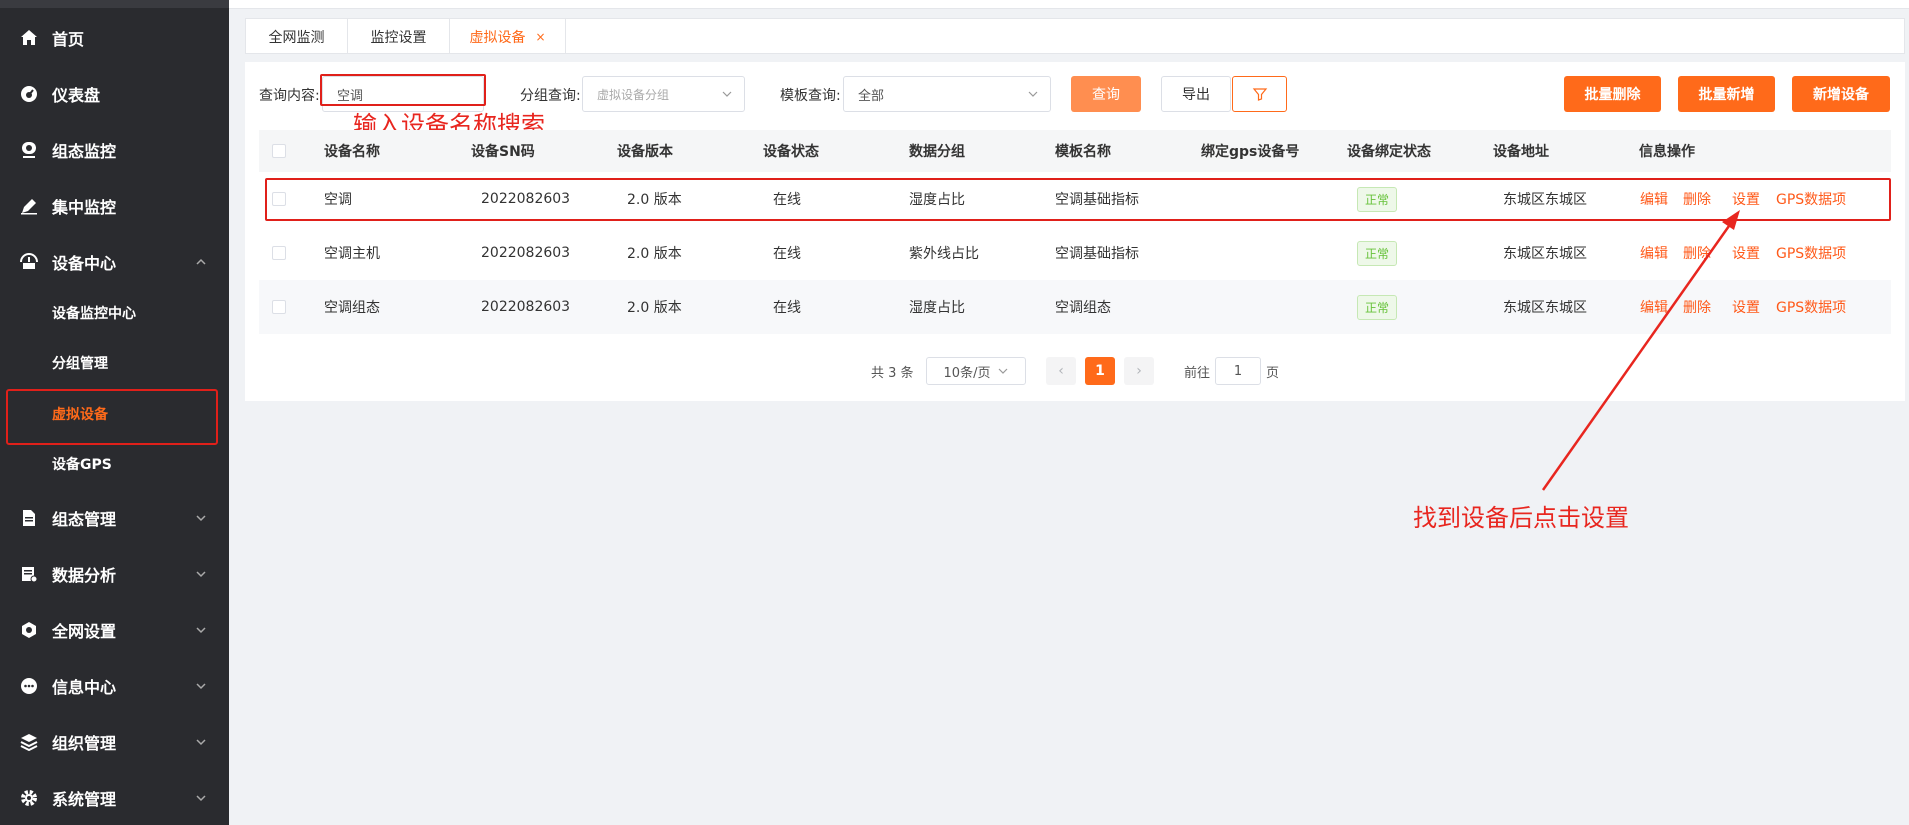 The width and height of the screenshot is (1909, 825). I want to click on annotation-click-hint: 找到设备后点击设置, so click(1521, 518).